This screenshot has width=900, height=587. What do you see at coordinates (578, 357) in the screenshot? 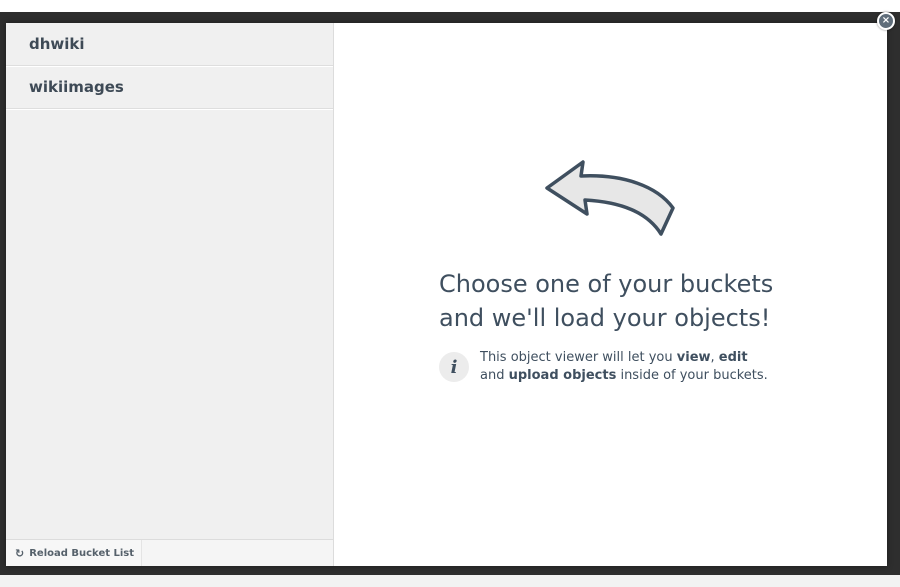
I see `info-text-part-1: This object viewer will let you` at bounding box center [578, 357].